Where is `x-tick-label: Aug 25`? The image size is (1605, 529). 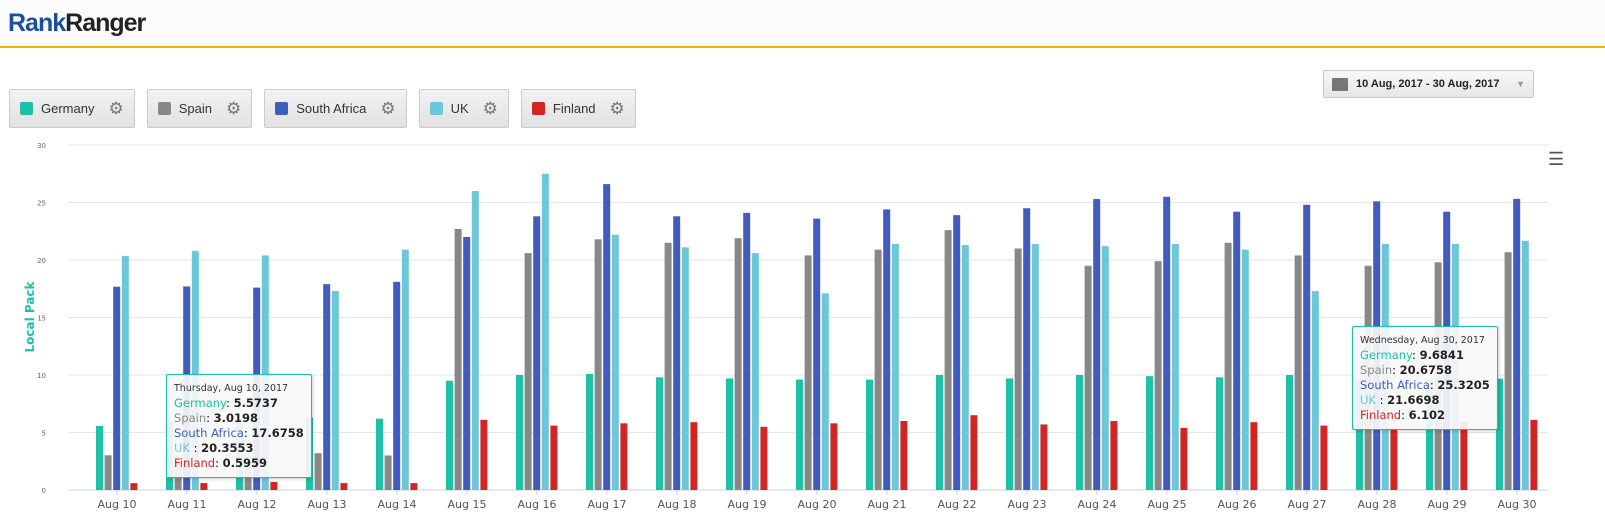 x-tick-label: Aug 25 is located at coordinates (1167, 504).